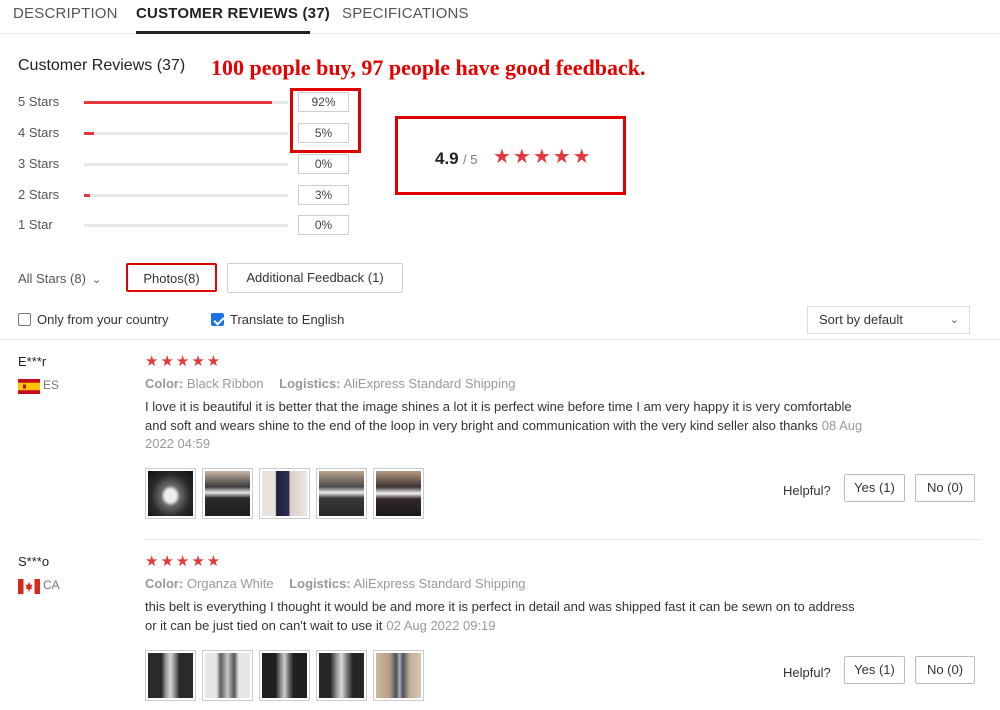 The height and width of the screenshot is (710, 1000). What do you see at coordinates (470, 159) in the screenshot?
I see `average-denominator: / 5` at bounding box center [470, 159].